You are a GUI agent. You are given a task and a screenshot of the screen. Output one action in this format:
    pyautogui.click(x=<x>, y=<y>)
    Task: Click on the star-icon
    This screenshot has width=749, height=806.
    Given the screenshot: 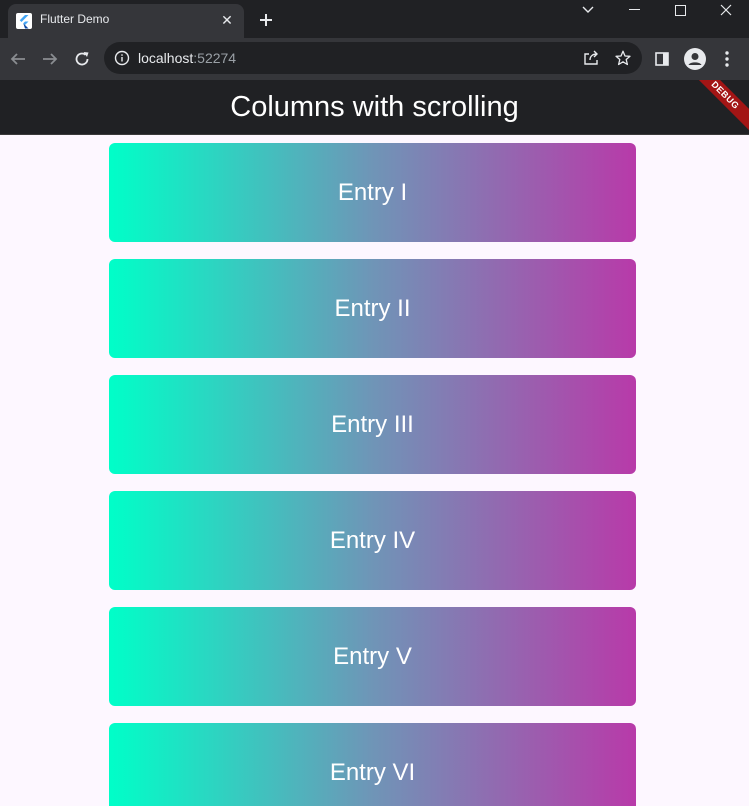 What is the action you would take?
    pyautogui.click(x=623, y=58)
    